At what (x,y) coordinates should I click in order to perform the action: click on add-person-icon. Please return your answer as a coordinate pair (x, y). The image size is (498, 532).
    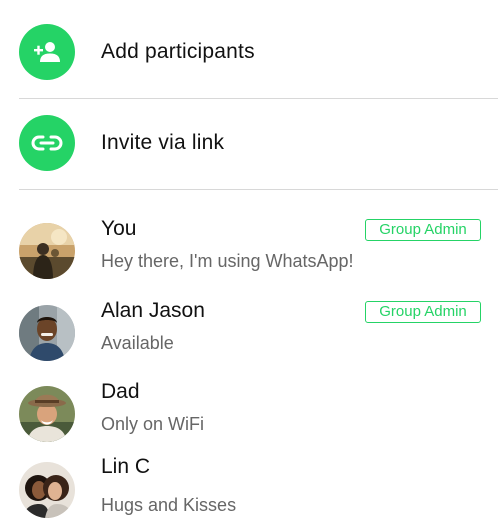
    Looking at the image, I should click on (47, 52).